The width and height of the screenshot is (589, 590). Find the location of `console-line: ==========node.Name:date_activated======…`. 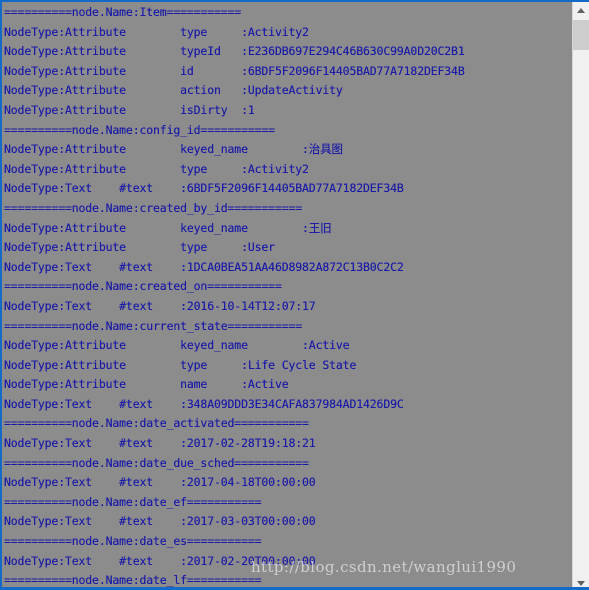

console-line: ==========node.Name:date_activated======… is located at coordinates (156, 423).